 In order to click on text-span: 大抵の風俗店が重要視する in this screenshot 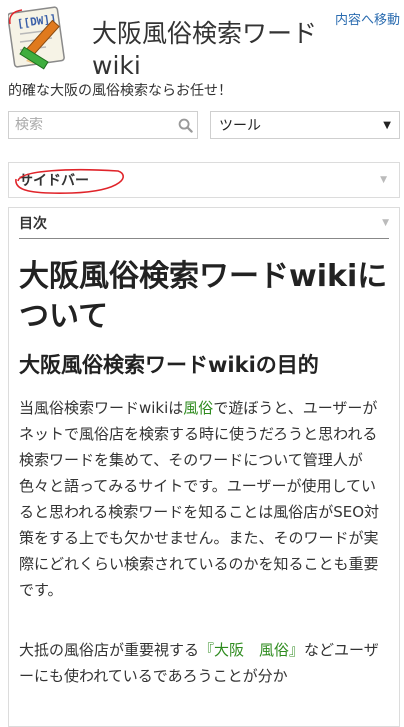, I will do `click(109, 650)`.